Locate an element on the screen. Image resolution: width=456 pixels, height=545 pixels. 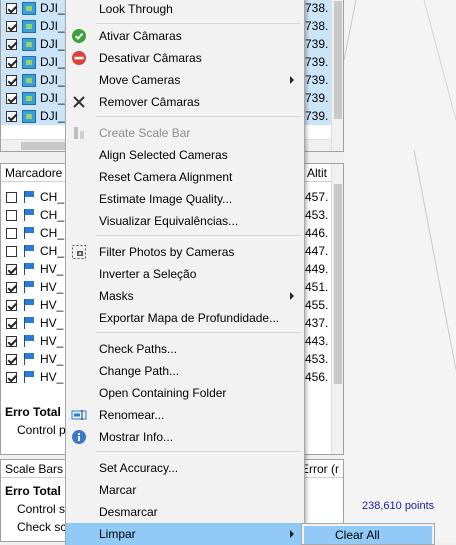
scalebars-control-label: Control s is located at coordinates (41, 509).